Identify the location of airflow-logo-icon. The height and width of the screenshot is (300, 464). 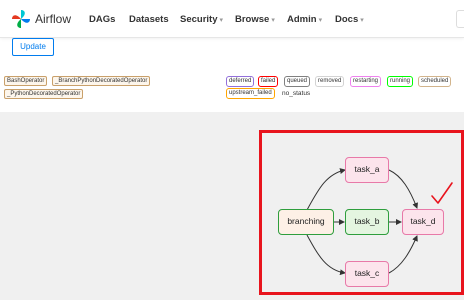
(21, 19).